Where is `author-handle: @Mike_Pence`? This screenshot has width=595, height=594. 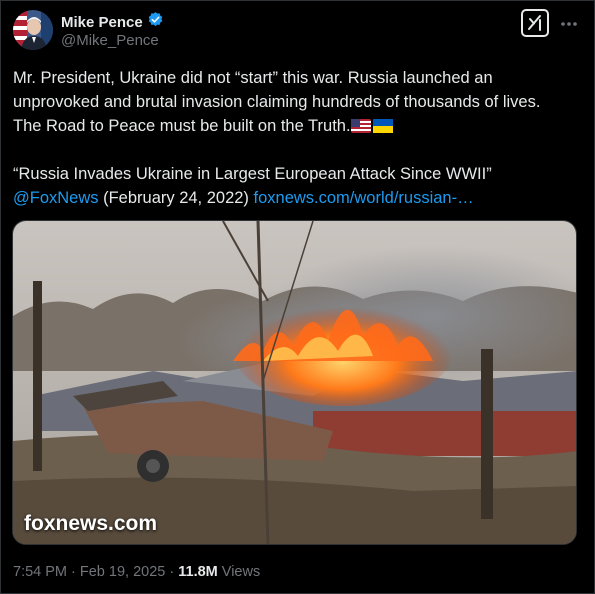 author-handle: @Mike_Pence is located at coordinates (110, 40).